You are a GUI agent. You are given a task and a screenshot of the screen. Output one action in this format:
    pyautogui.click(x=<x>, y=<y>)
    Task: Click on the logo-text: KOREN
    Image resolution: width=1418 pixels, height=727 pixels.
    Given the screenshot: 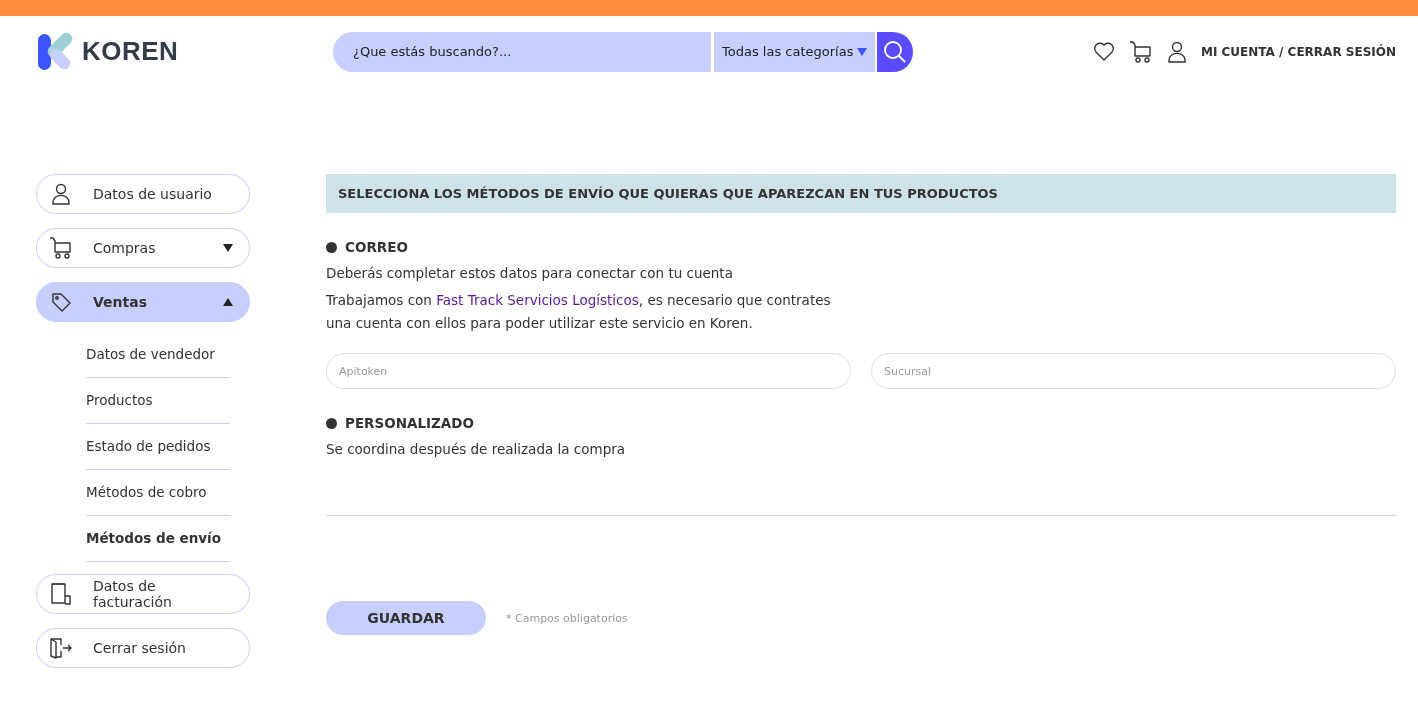 What is the action you would take?
    pyautogui.click(x=130, y=51)
    